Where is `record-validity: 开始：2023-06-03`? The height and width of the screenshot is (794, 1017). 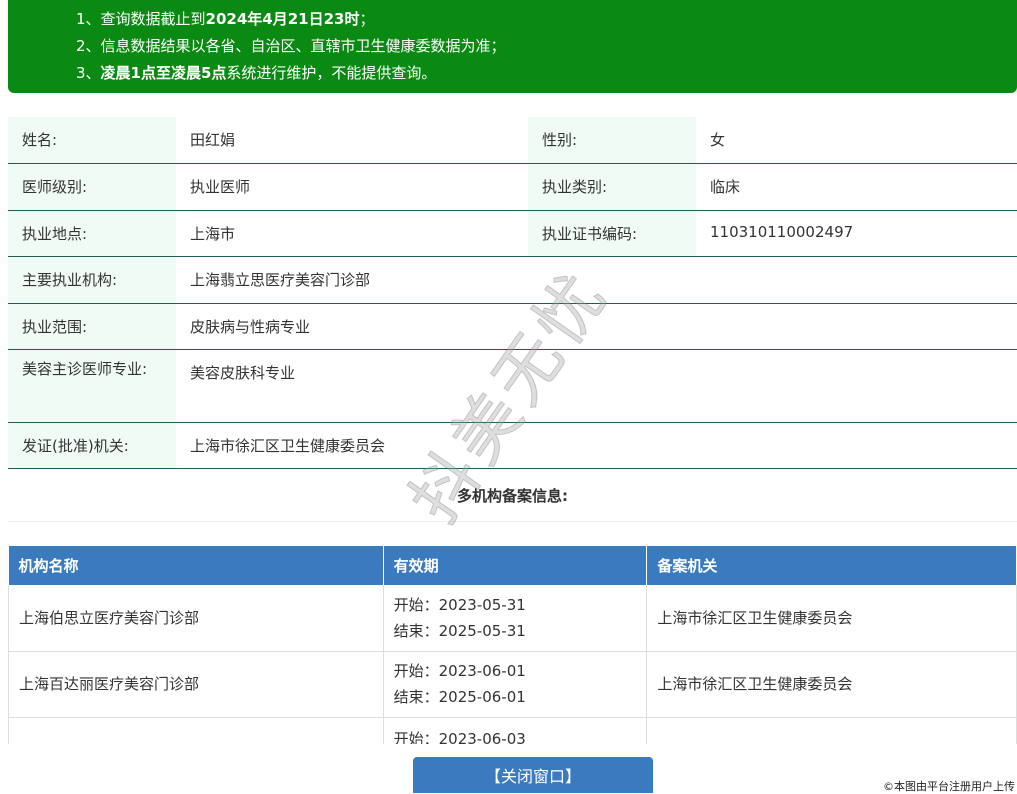
record-validity: 开始：2023-06-03 is located at coordinates (515, 731).